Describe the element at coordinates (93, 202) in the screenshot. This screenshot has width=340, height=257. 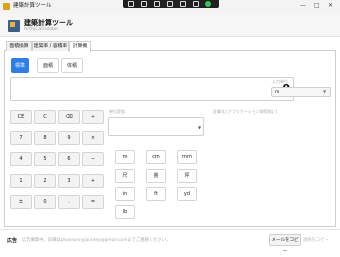
I see `key-equals: =` at that location.